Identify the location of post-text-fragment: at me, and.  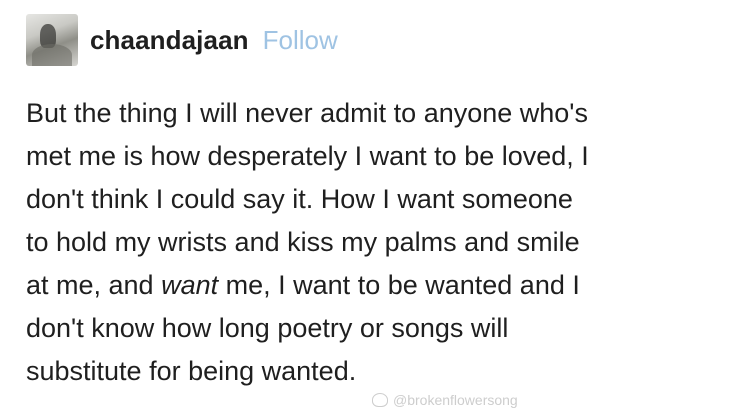
(94, 285).